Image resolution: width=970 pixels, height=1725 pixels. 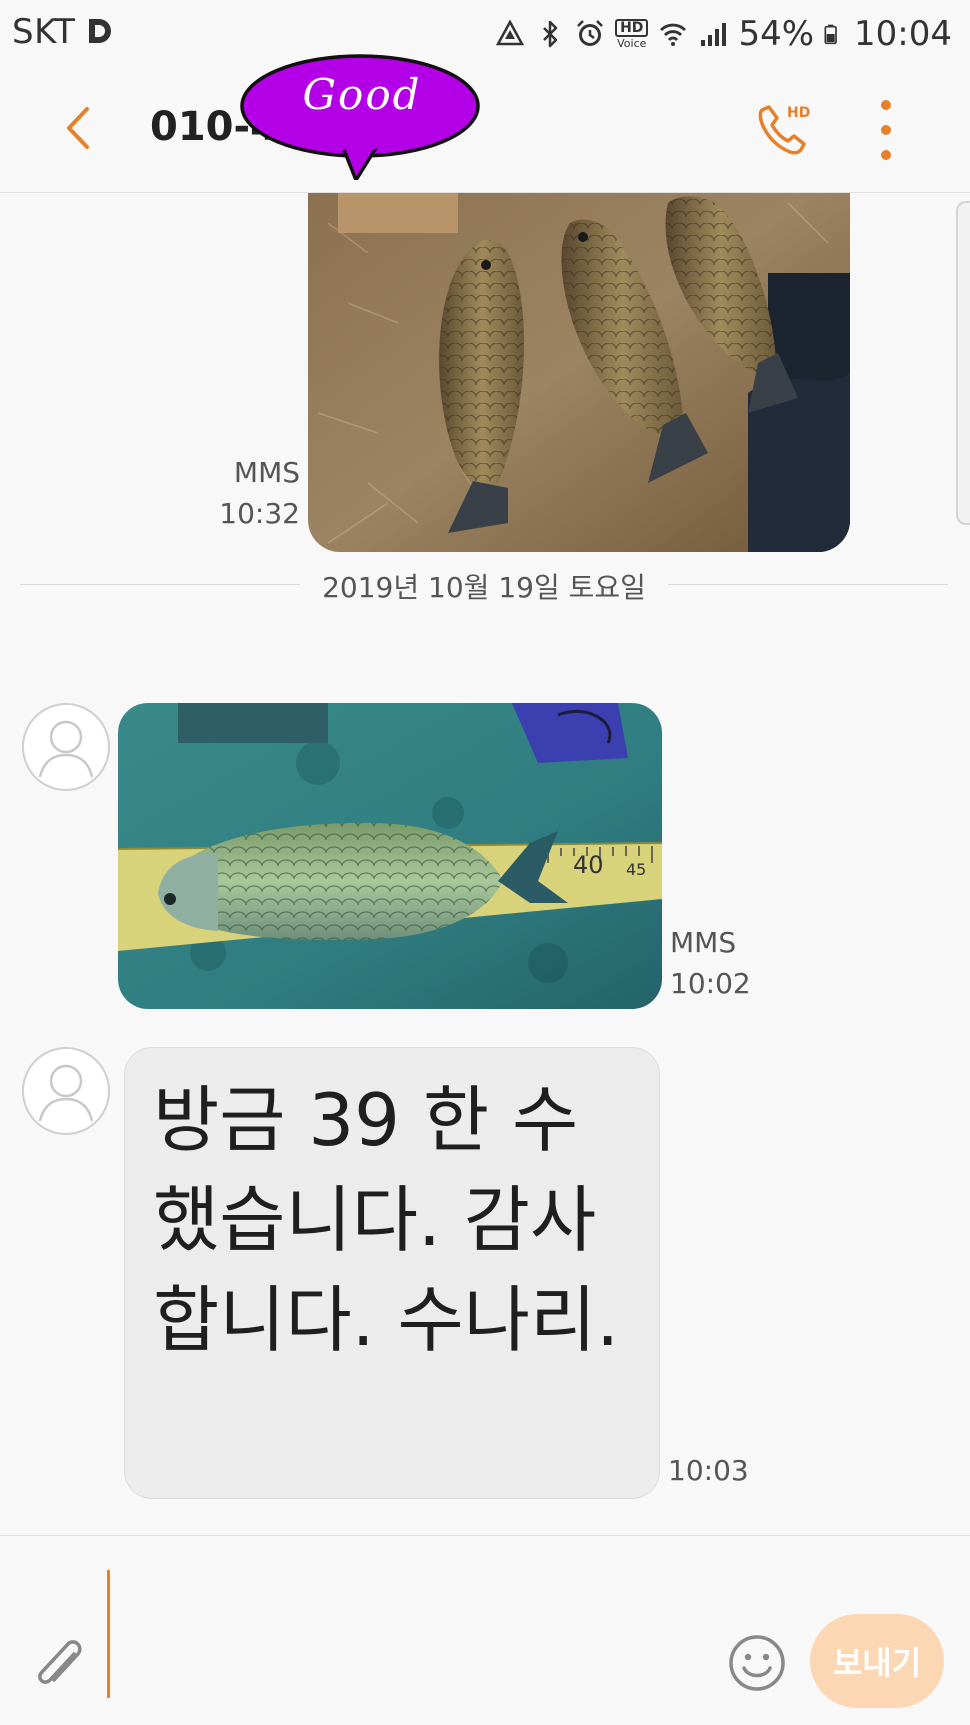 I want to click on voice-label: Voice, so click(x=632, y=43).